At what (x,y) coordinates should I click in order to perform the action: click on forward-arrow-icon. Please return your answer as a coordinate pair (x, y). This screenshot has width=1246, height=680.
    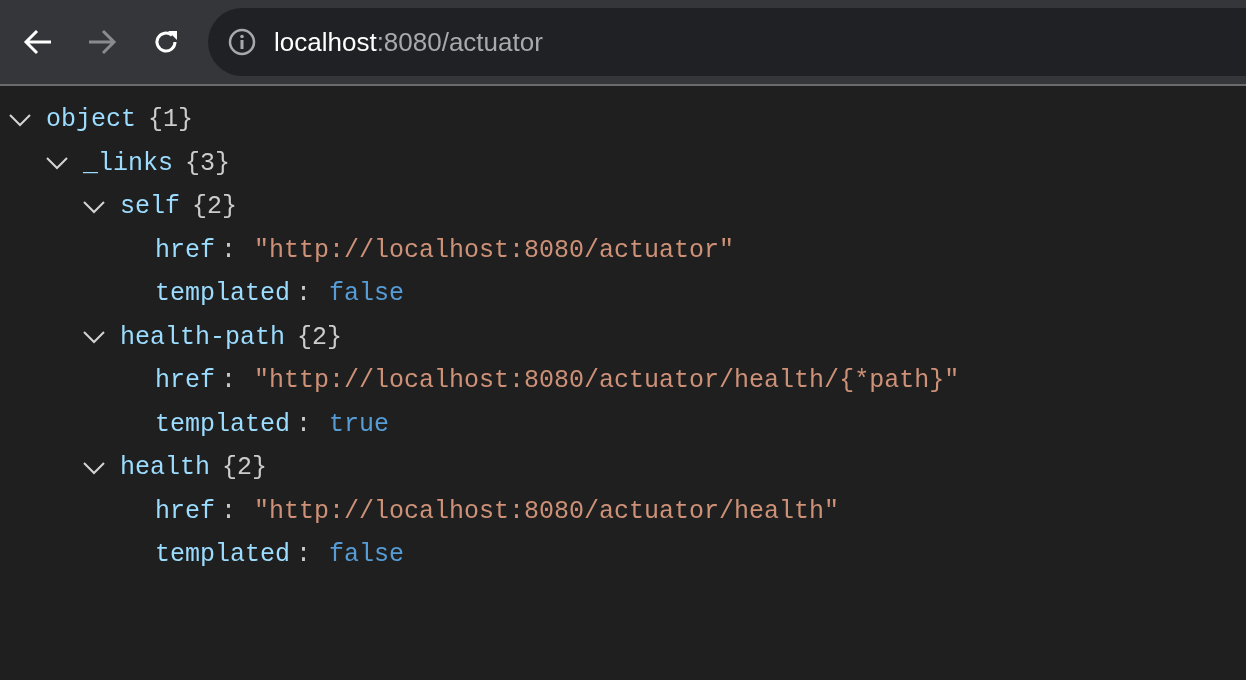
    Looking at the image, I should click on (102, 42).